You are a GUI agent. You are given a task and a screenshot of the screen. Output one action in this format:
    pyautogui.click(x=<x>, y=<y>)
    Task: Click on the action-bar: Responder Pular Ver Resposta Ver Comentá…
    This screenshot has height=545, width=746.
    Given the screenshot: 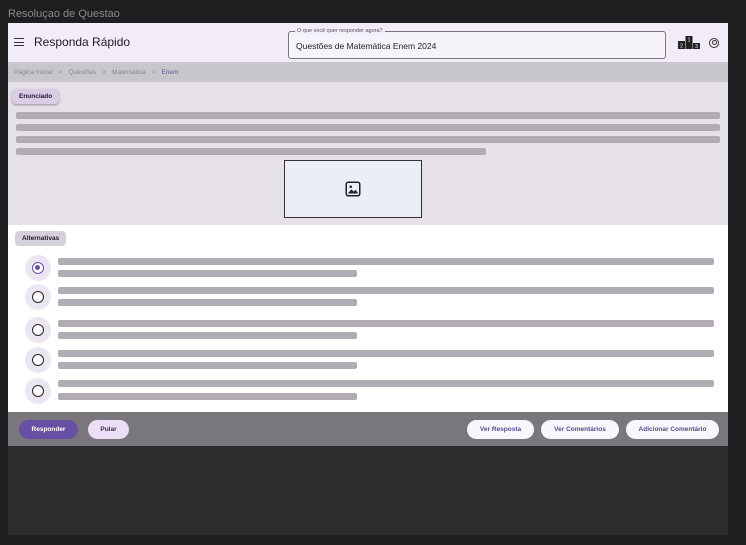 What is the action you would take?
    pyautogui.click(x=368, y=429)
    